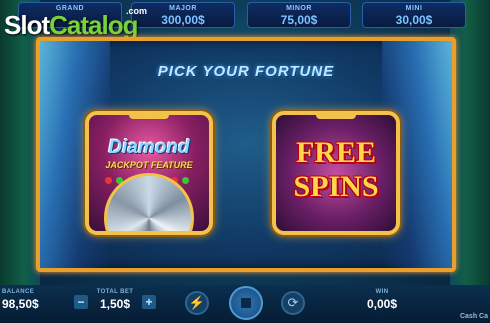 This screenshot has width=490, height=323. What do you see at coordinates (18, 292) in the screenshot?
I see `balance-label: BALANCE` at bounding box center [18, 292].